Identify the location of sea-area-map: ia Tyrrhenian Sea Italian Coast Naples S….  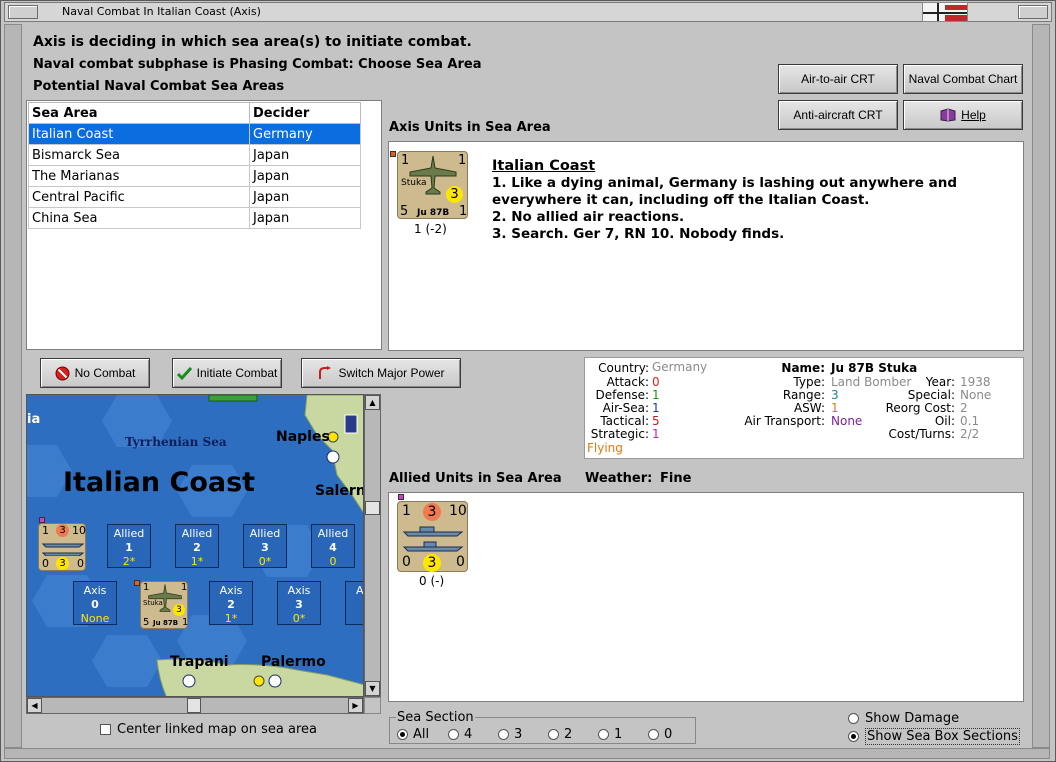
(195, 545).